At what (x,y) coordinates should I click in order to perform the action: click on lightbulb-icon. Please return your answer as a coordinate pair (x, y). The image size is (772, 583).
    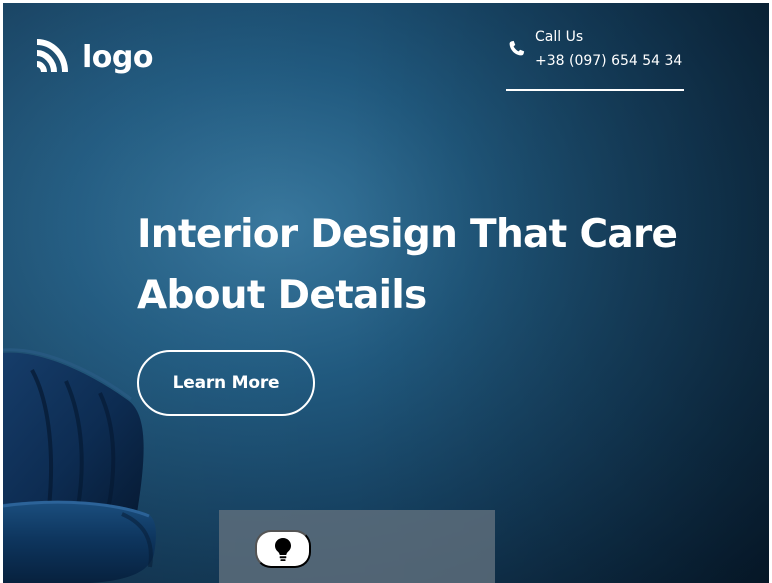
    Looking at the image, I should click on (283, 549).